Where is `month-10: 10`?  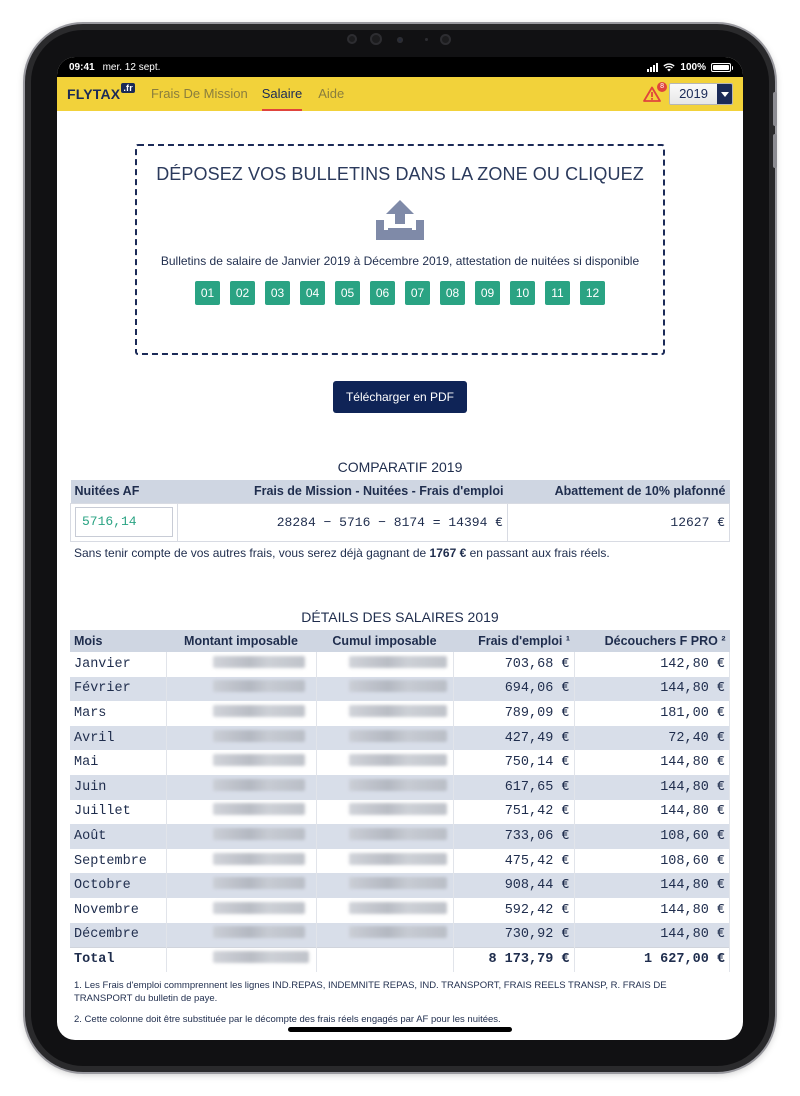
month-10: 10 is located at coordinates (522, 293).